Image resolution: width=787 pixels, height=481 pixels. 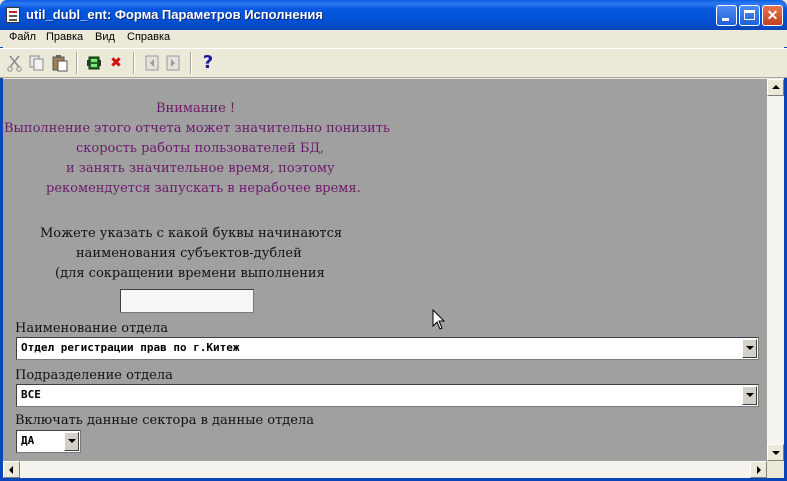 What do you see at coordinates (11, 469) in the screenshot?
I see `scroll-left-icon` at bounding box center [11, 469].